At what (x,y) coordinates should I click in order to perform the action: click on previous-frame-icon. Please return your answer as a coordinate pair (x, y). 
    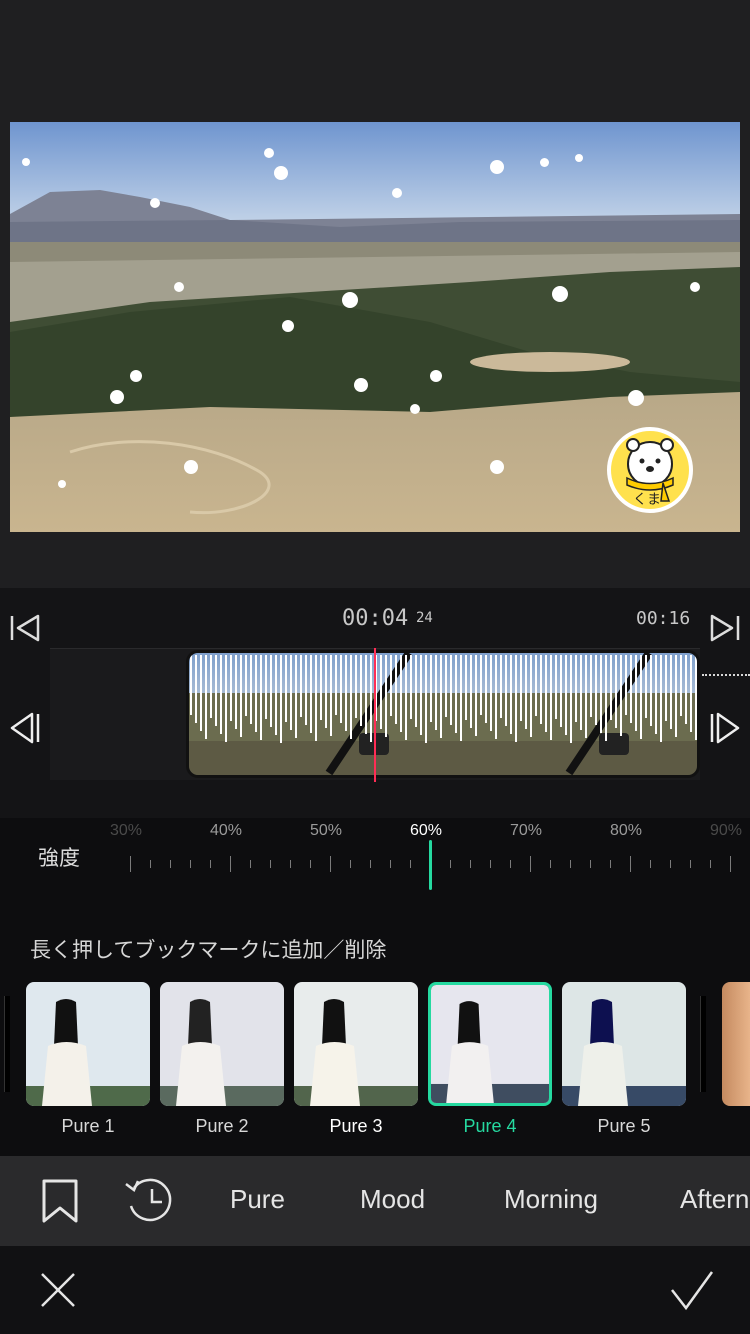
    Looking at the image, I should click on (26, 728).